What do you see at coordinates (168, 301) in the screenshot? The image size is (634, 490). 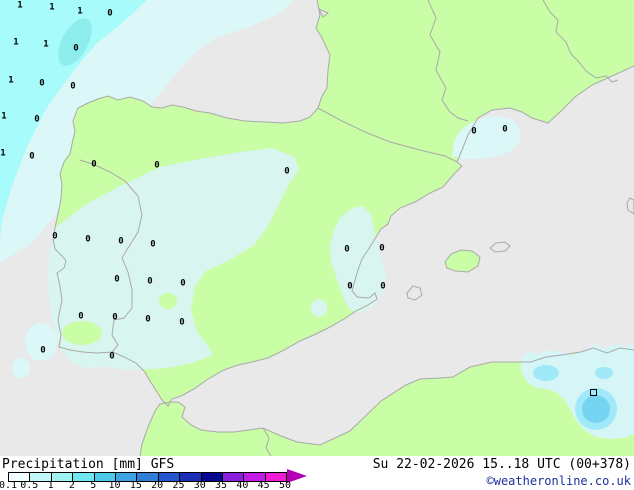 I see `dry-hole-inland` at bounding box center [168, 301].